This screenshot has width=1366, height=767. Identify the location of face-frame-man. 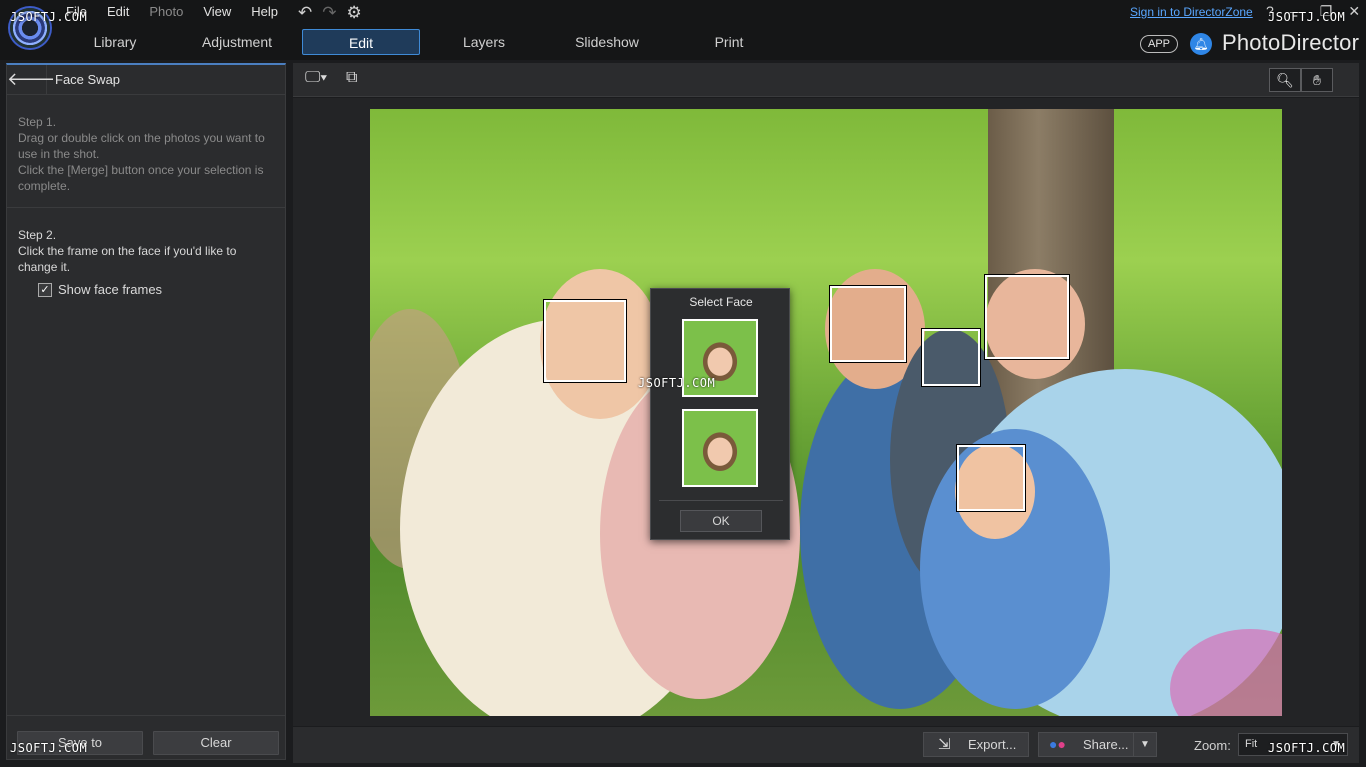
(868, 324).